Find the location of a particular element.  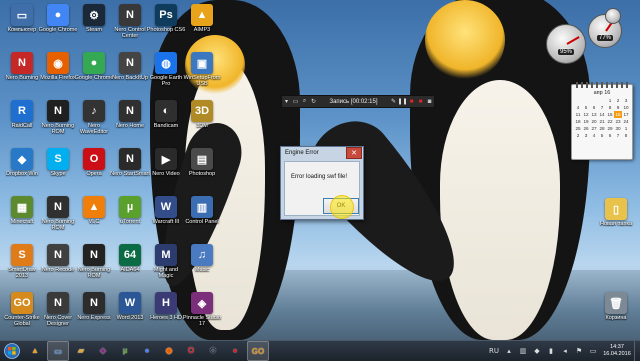

desktop-icon: W Warcraft III is located at coordinates (166, 216).